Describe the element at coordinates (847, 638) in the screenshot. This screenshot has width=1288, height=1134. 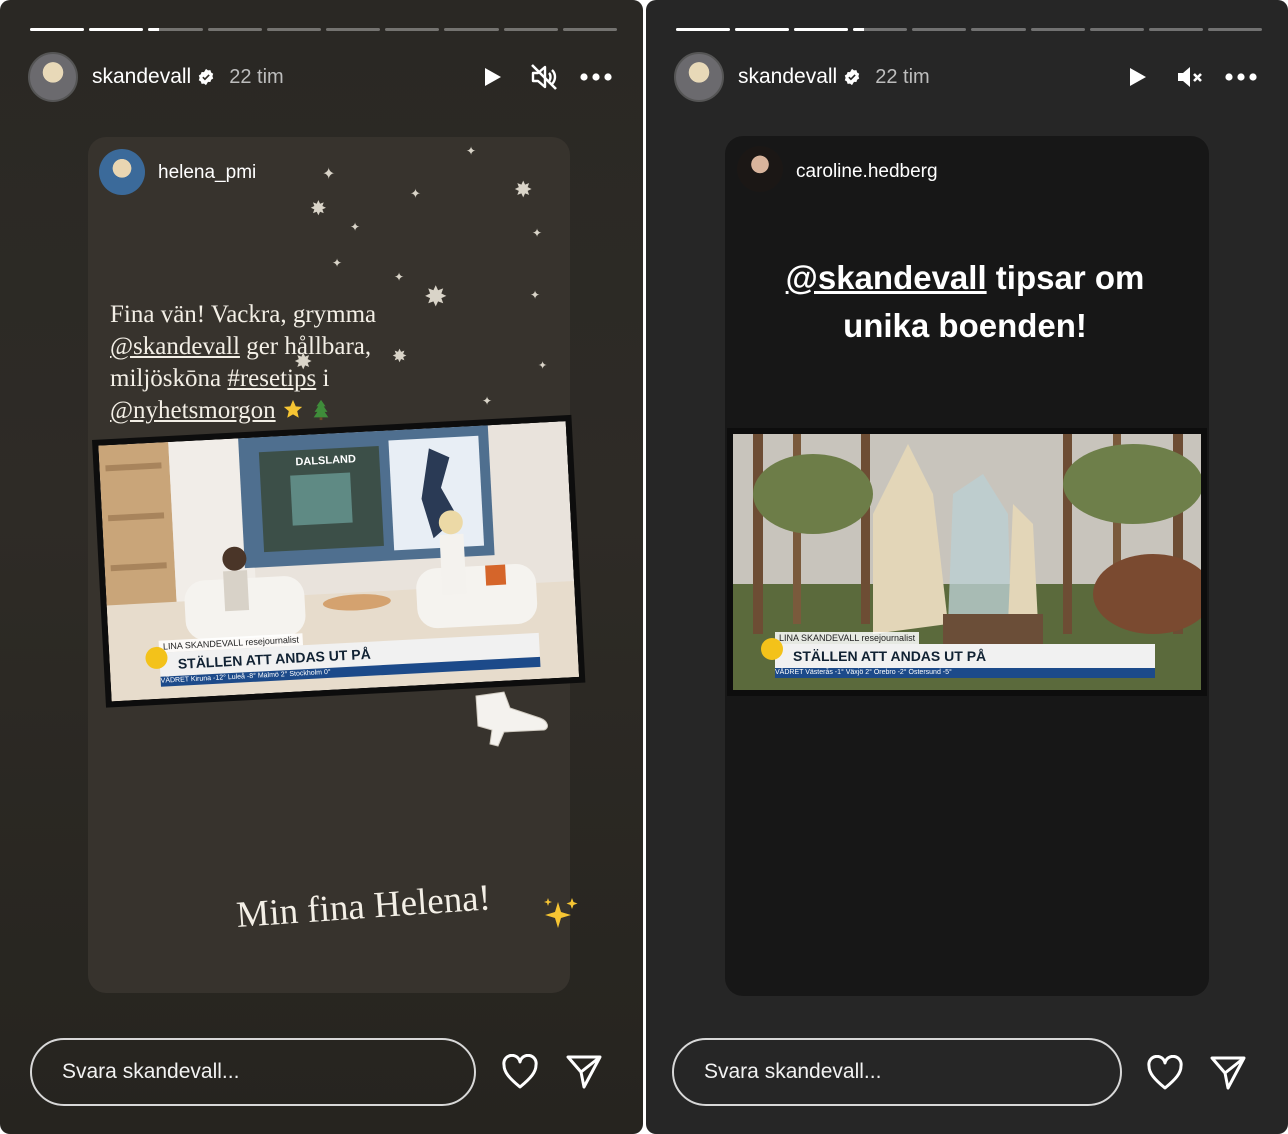
I see `lower-third-name: LINA SKANDEVALL resejournalist` at that location.